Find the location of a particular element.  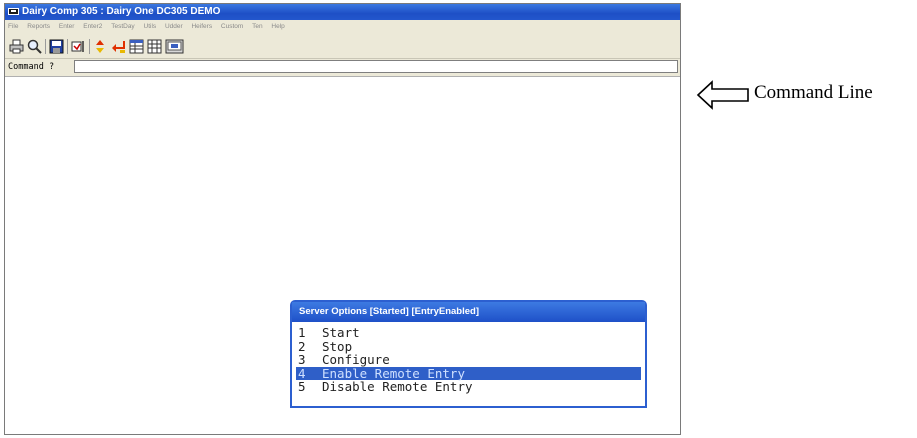

annotation-label: Command Line is located at coordinates (813, 92).